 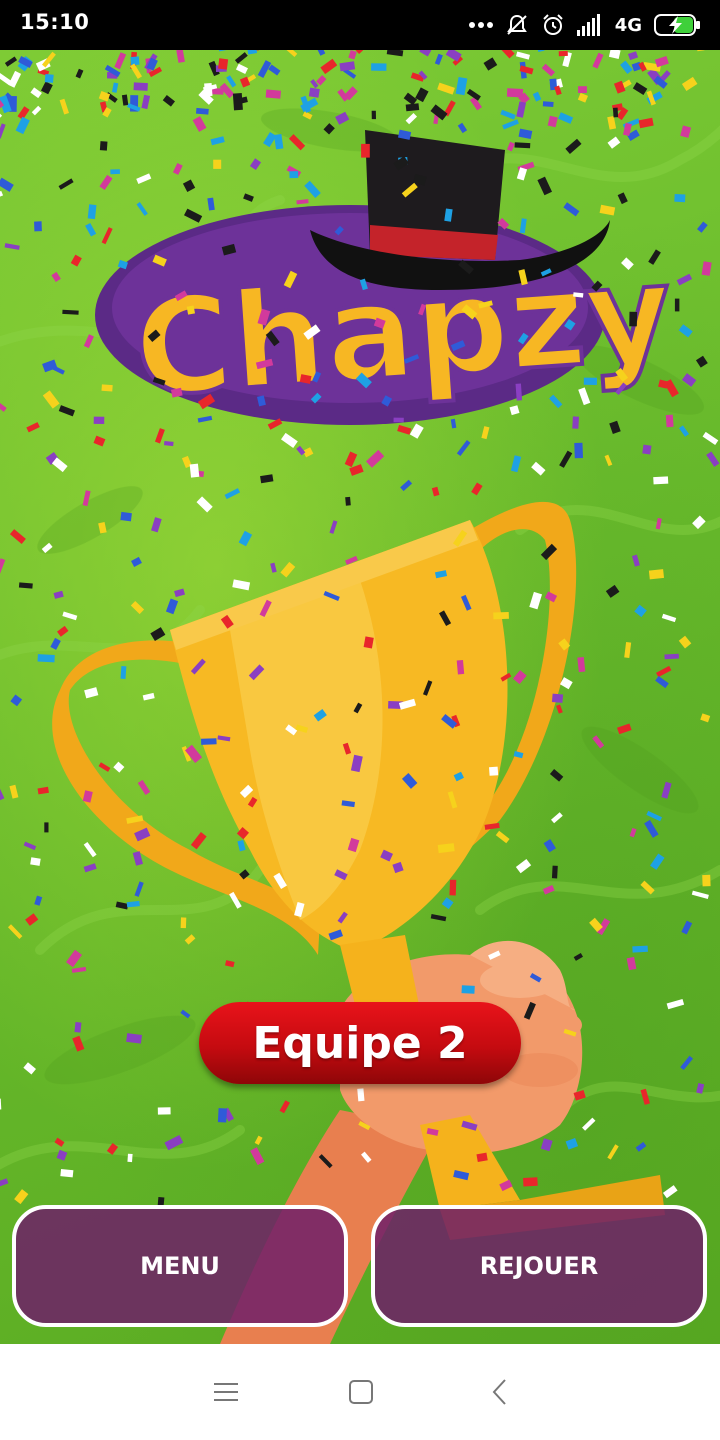 I want to click on back-chevron-icon, so click(x=500, y=1392).